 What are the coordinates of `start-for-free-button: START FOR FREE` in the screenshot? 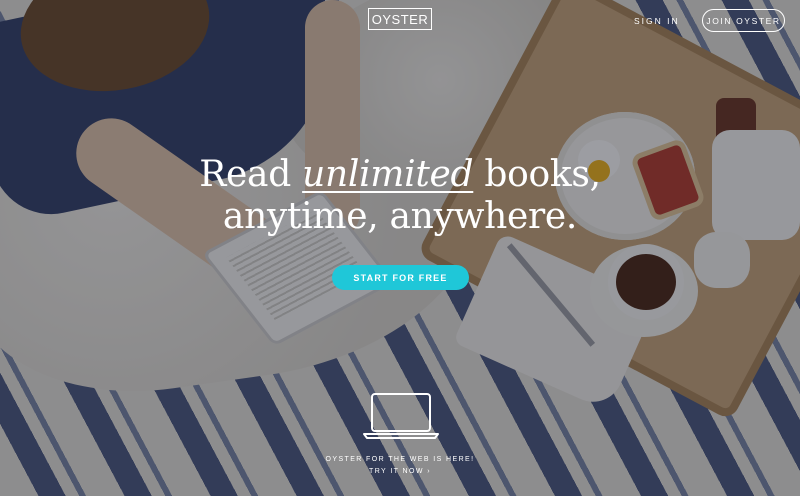 It's located at (400, 277).